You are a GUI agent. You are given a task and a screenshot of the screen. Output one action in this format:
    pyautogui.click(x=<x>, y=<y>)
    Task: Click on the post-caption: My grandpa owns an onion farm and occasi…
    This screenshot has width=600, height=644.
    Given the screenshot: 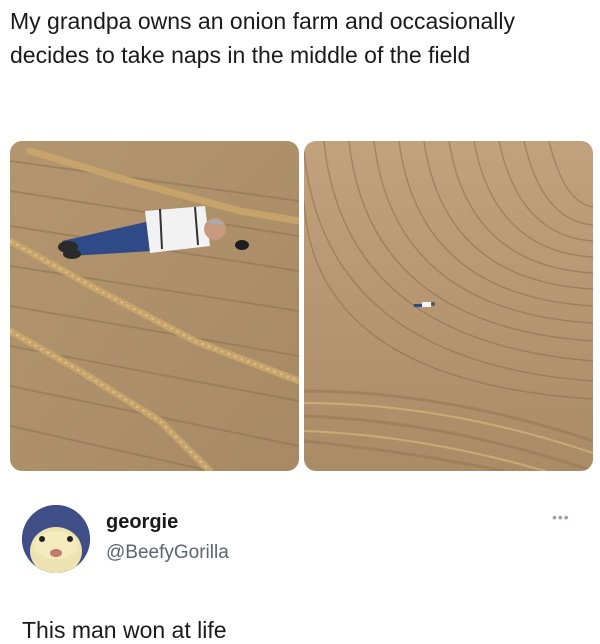 What is the action you would take?
    pyautogui.click(x=263, y=38)
    